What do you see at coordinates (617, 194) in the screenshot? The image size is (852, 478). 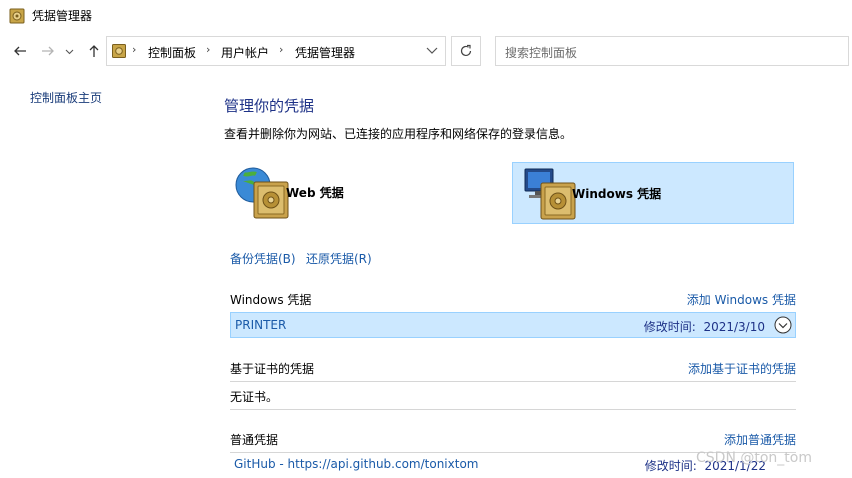 I see `windows-credentials-label: Windows 凭据` at bounding box center [617, 194].